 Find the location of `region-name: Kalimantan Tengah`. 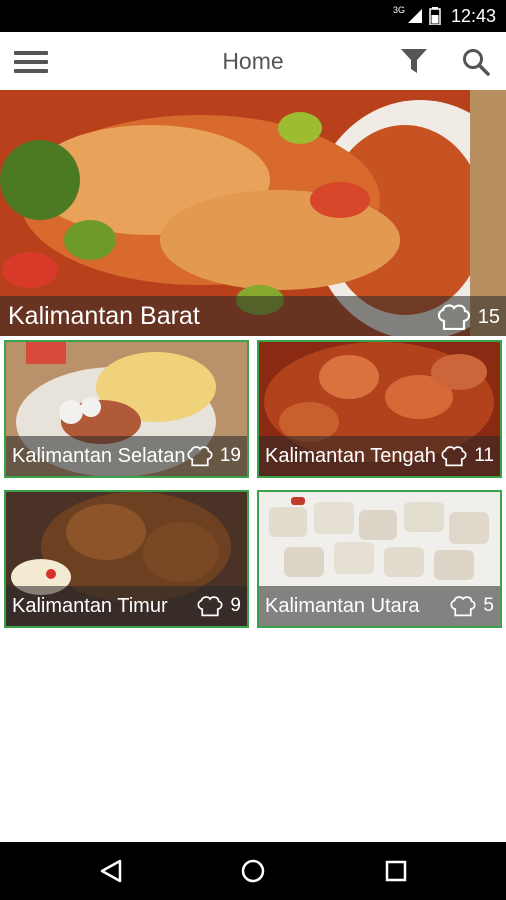

region-name: Kalimantan Tengah is located at coordinates (350, 456).